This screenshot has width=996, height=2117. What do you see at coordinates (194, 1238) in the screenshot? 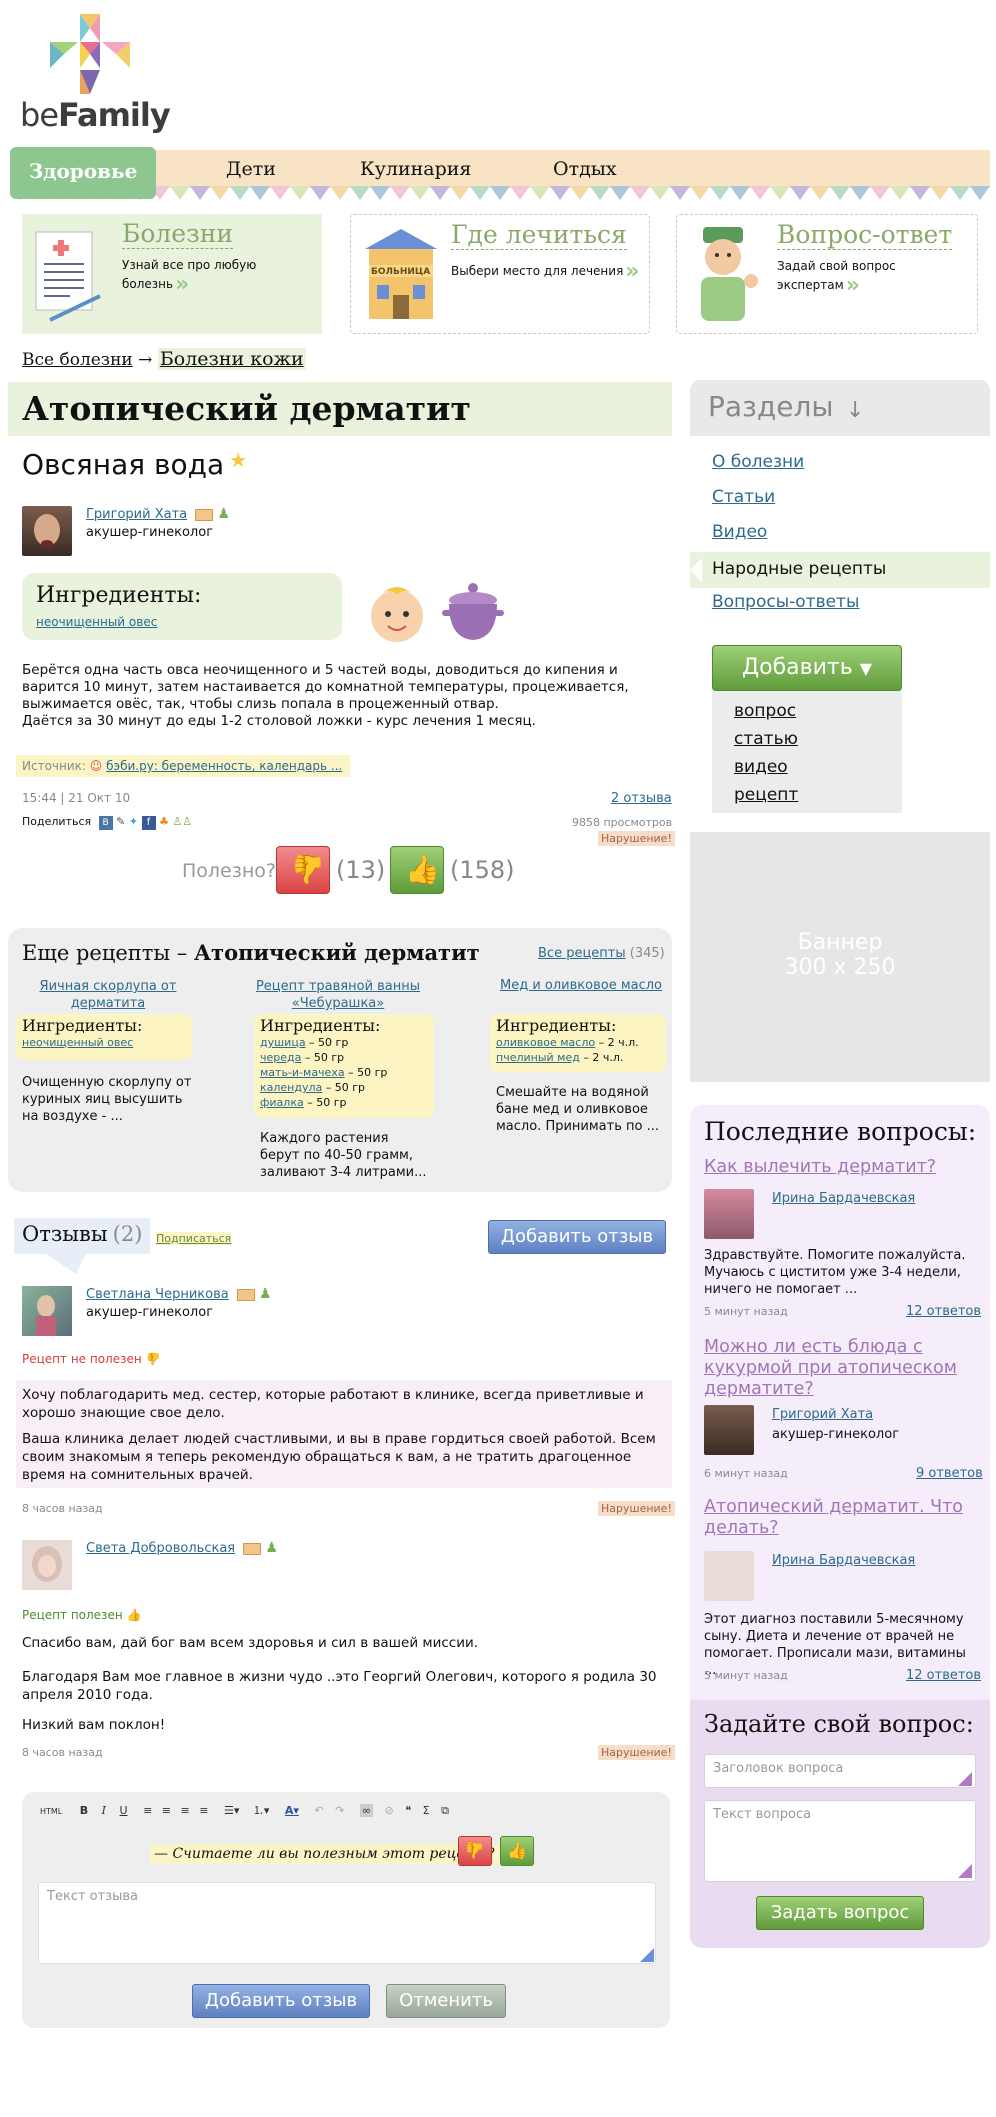
I see `subscribe-link: Подписаться` at bounding box center [194, 1238].